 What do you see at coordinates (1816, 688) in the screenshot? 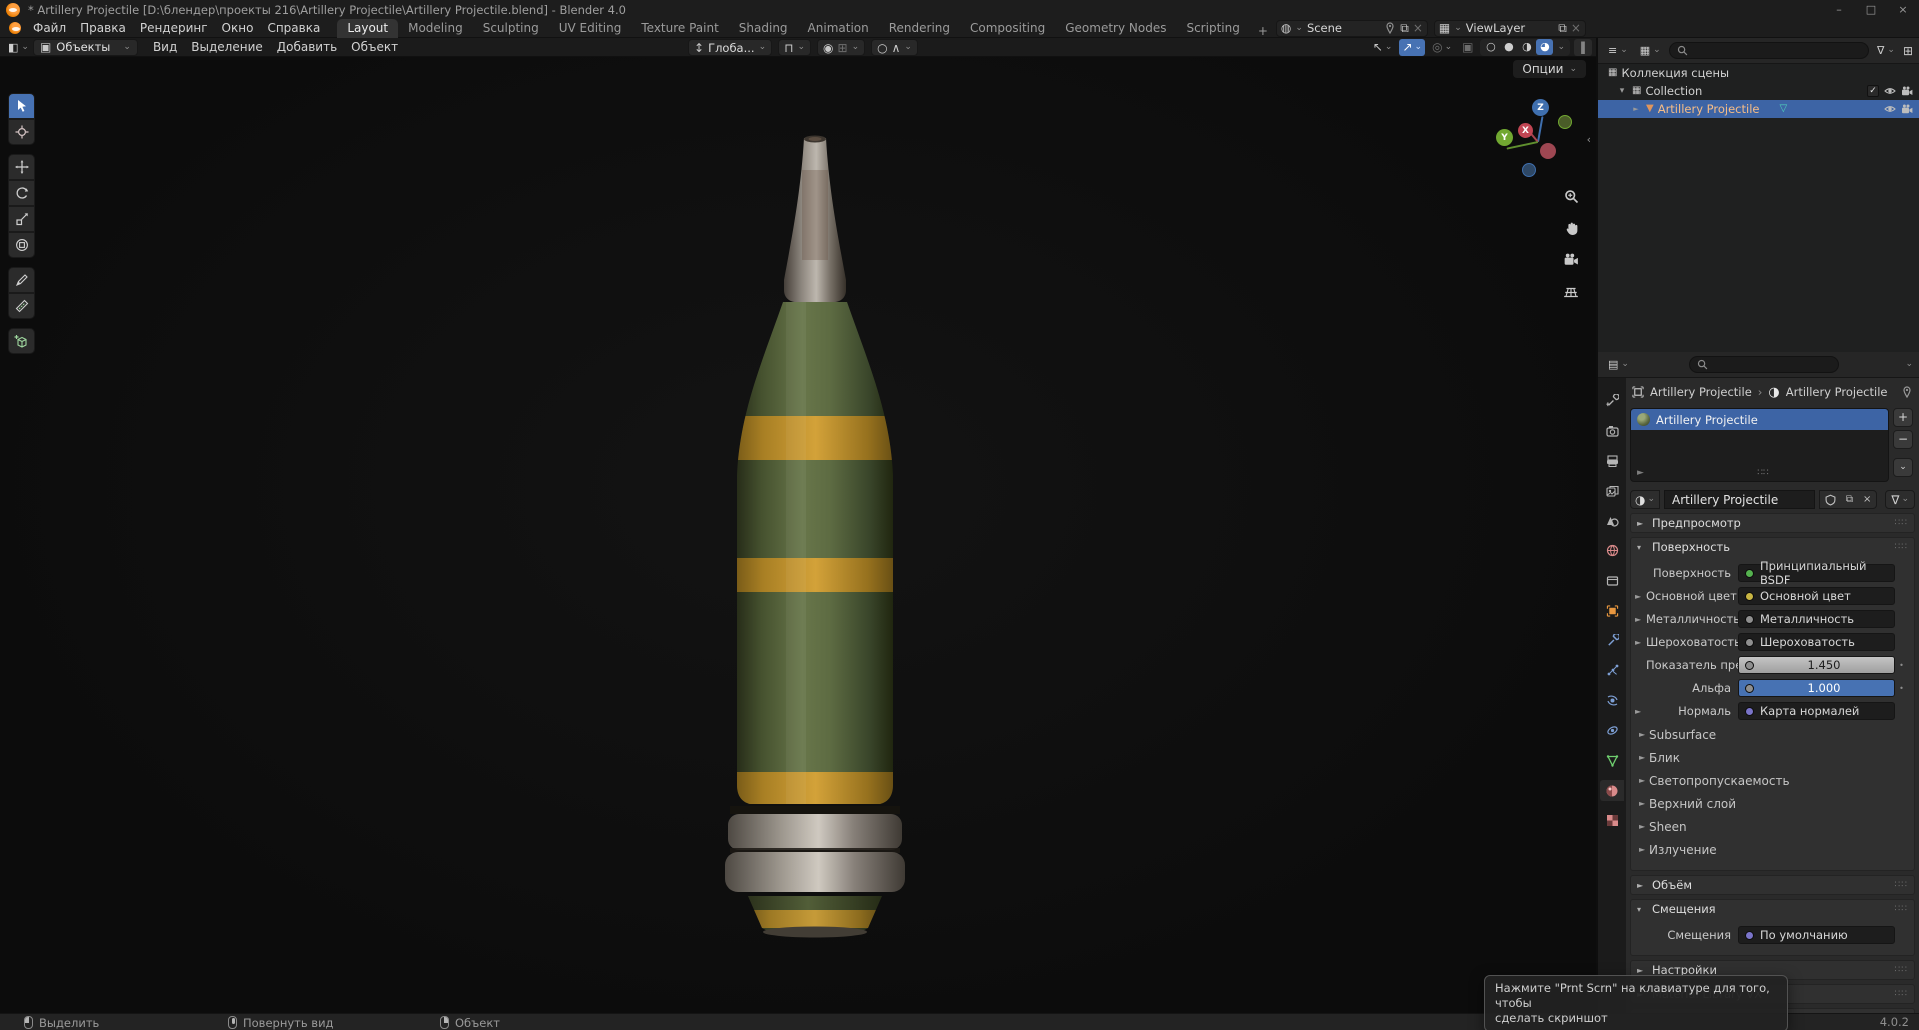
I see `alpha-slider: 1.000` at bounding box center [1816, 688].